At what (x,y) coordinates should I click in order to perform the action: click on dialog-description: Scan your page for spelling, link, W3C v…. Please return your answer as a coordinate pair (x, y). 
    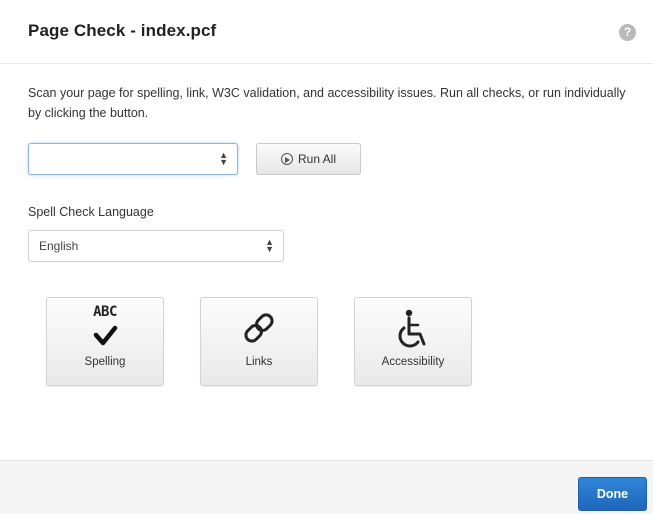
    Looking at the image, I should click on (327, 103).